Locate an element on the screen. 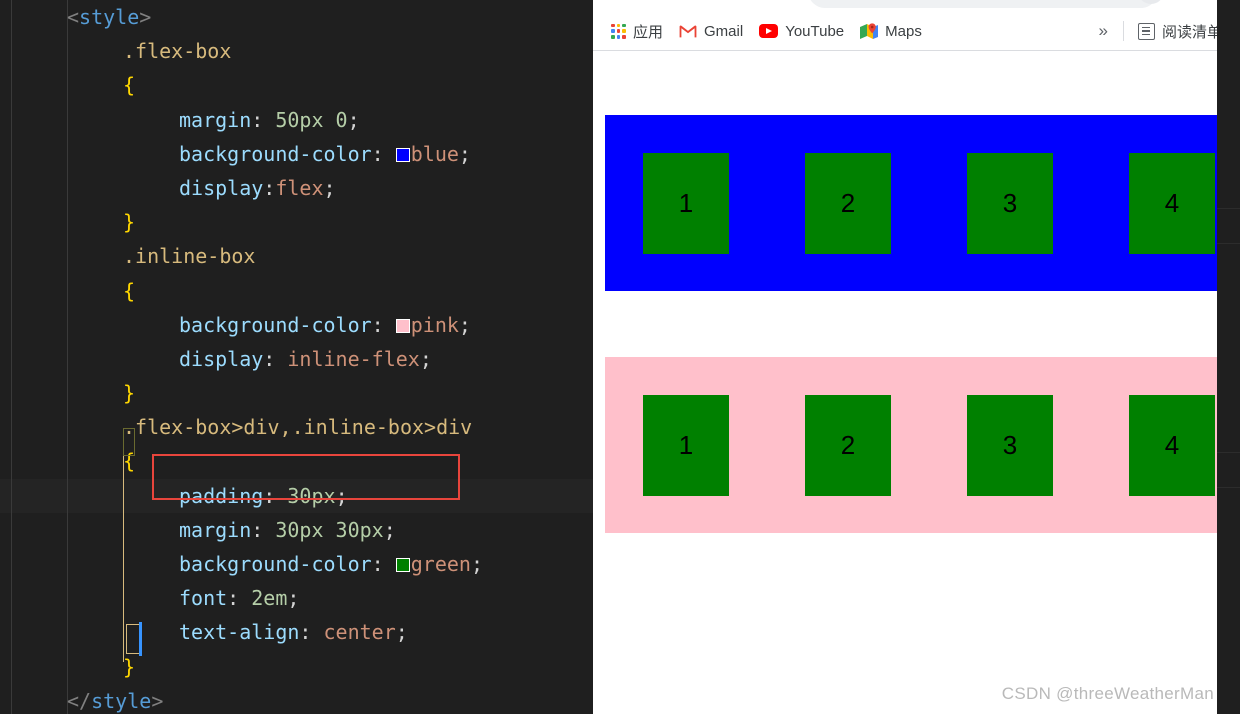 The image size is (1240, 714). code-token: inline-flex is located at coordinates (353, 358).